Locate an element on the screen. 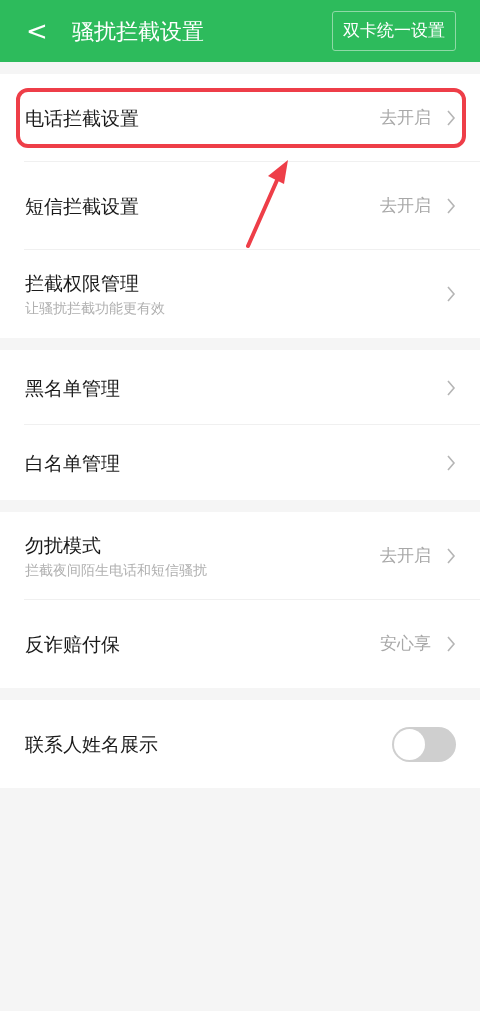  setting-title: 勿扰模式 is located at coordinates (63, 545).